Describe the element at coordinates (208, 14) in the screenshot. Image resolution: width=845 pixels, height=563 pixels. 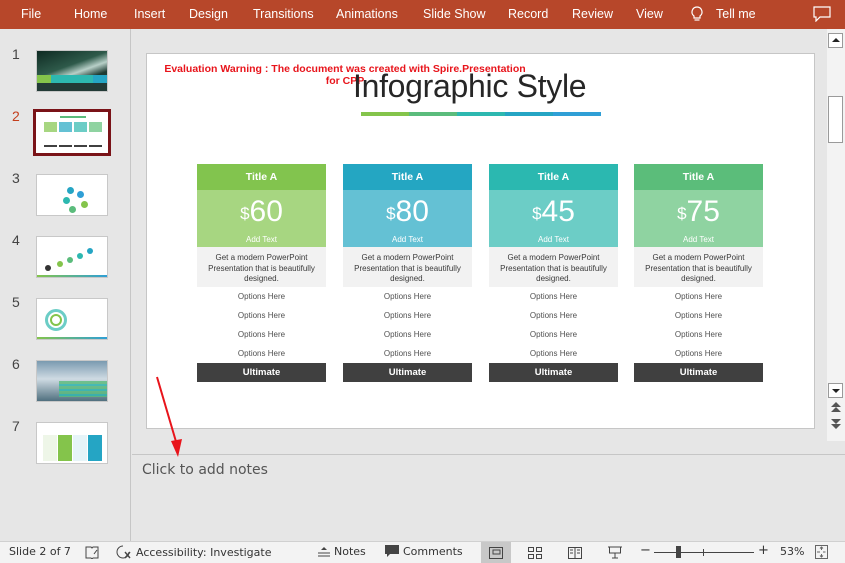
I see `tab-design: Design` at that location.